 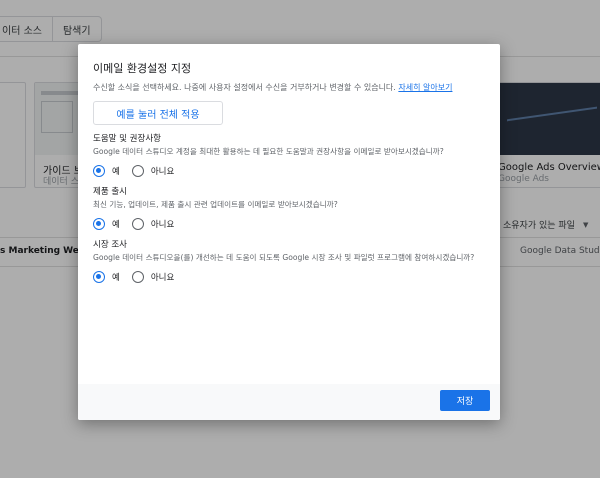 What do you see at coordinates (110, 192) in the screenshot?
I see `section-title: 제품 출시` at bounding box center [110, 192].